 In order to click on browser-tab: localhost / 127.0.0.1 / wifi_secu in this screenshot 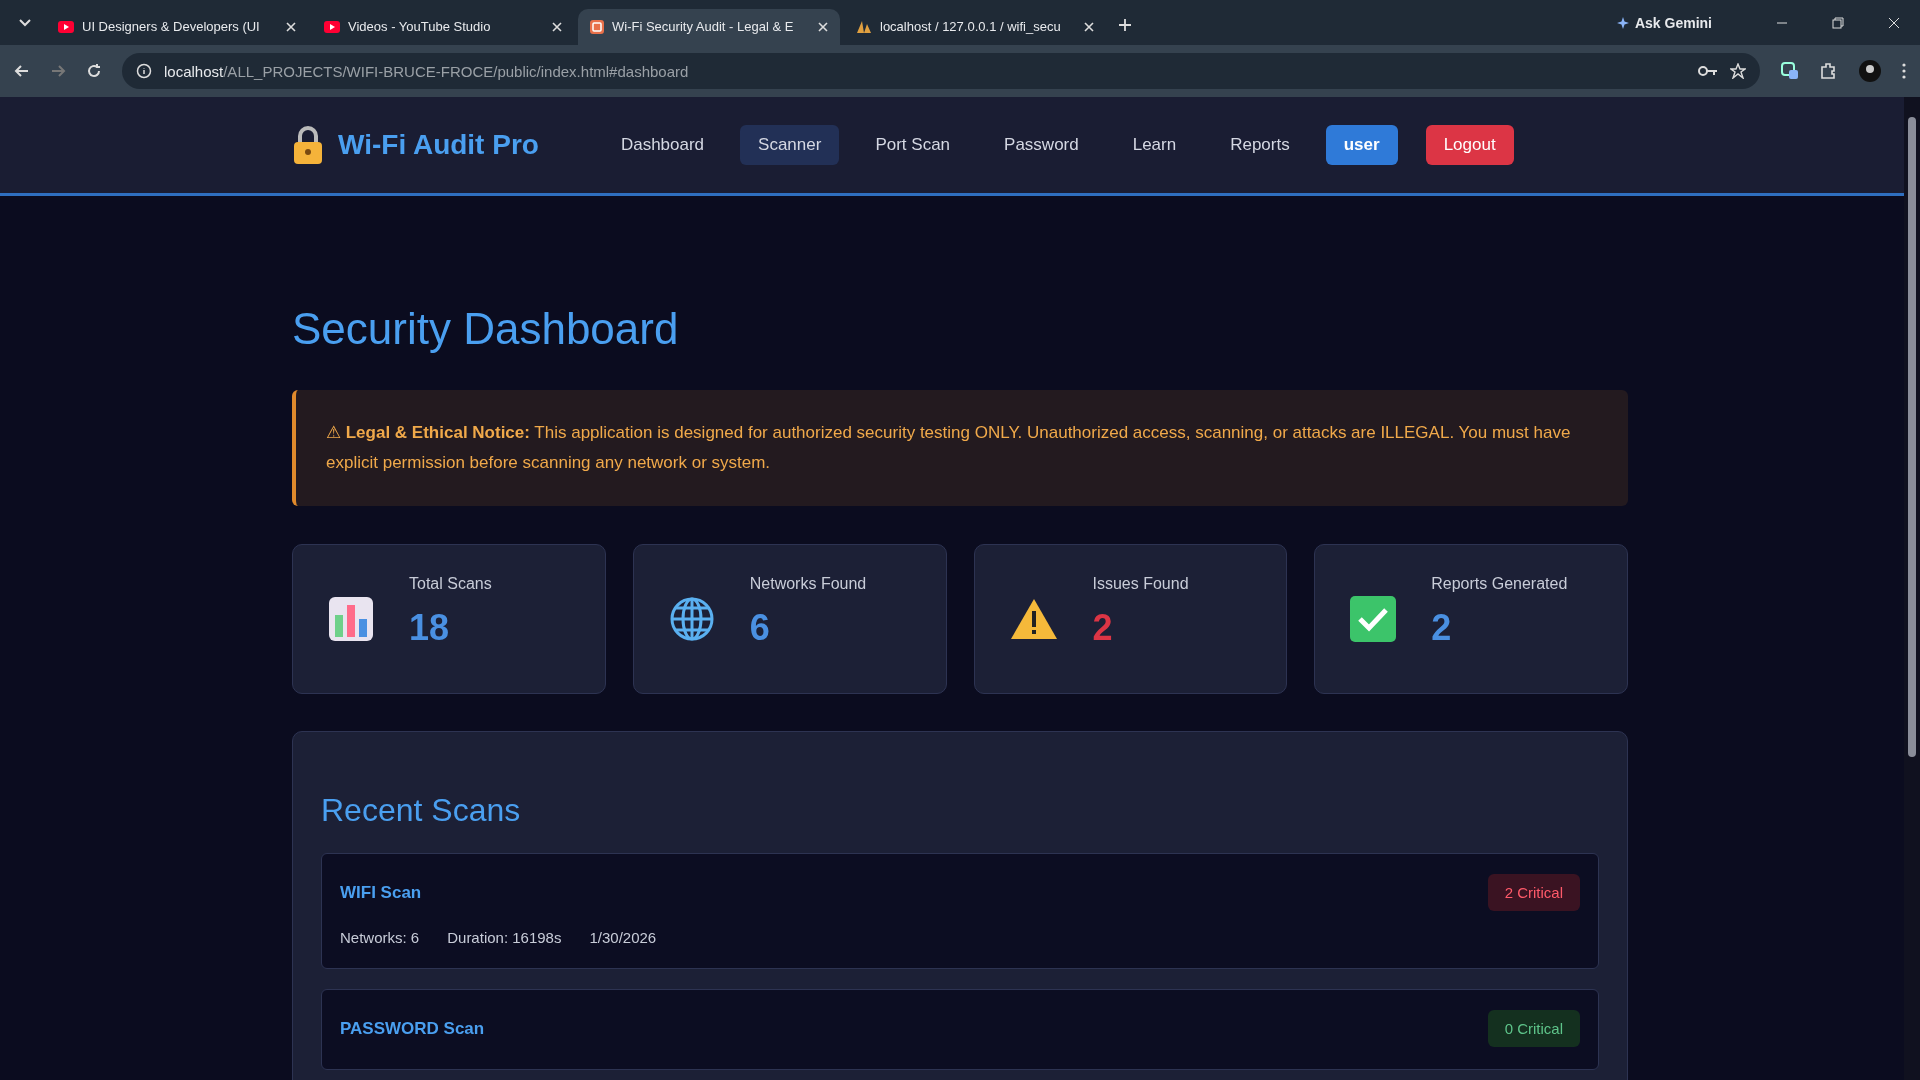, I will do `click(975, 26)`.